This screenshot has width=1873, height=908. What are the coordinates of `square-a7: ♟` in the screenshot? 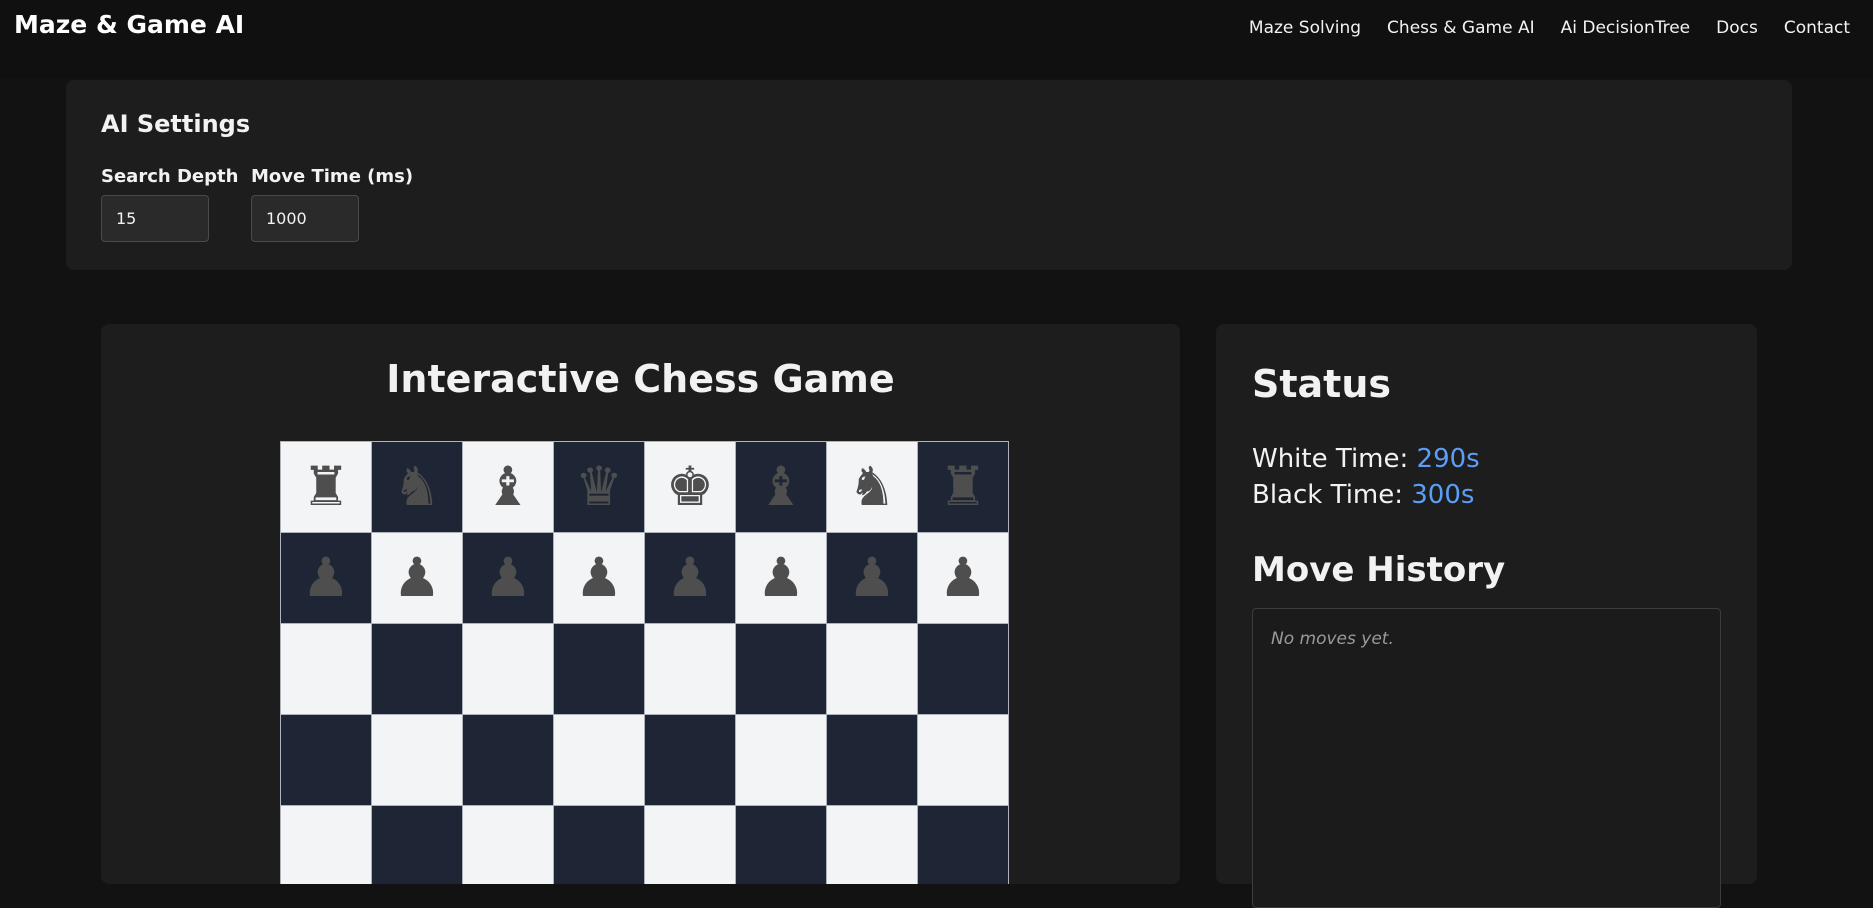 It's located at (326, 578).